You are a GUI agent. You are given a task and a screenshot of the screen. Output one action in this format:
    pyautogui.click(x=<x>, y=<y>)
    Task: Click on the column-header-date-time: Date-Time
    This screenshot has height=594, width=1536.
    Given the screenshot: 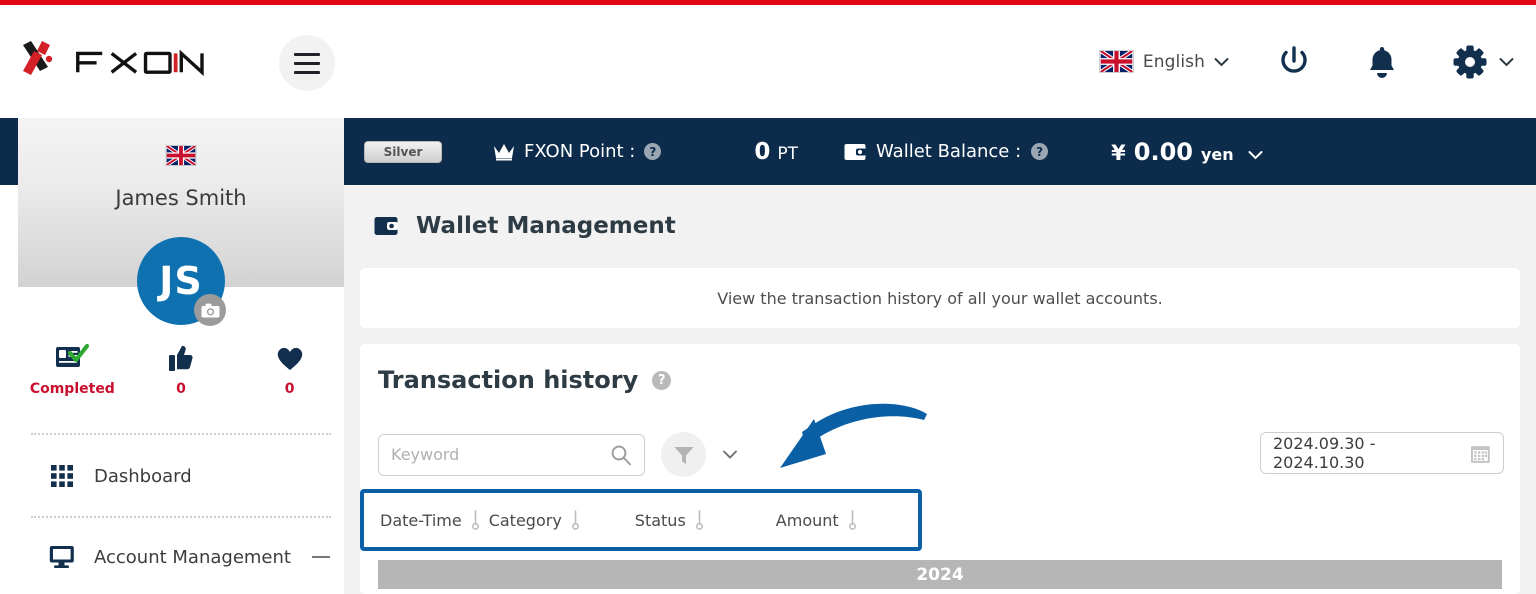 What is the action you would take?
    pyautogui.click(x=430, y=520)
    